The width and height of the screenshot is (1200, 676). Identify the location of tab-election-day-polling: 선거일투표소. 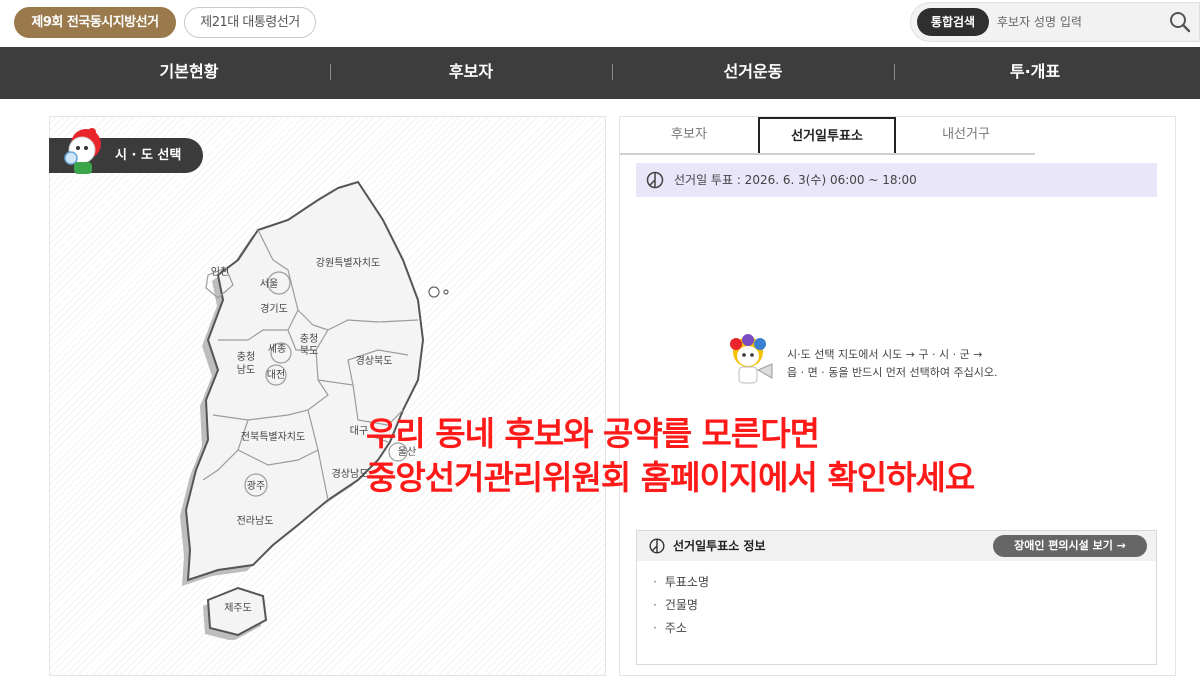
(827, 136).